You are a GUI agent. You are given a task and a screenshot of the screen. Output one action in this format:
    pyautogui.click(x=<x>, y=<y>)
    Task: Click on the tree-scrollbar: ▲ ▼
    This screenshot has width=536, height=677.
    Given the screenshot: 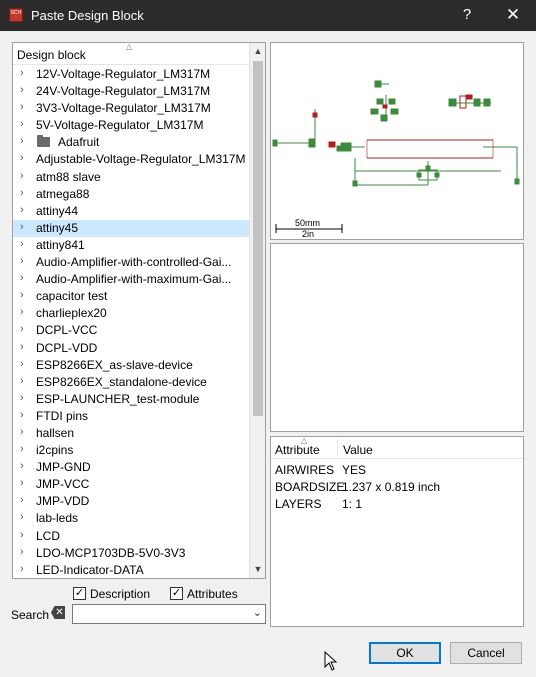 What is the action you would take?
    pyautogui.click(x=257, y=310)
    